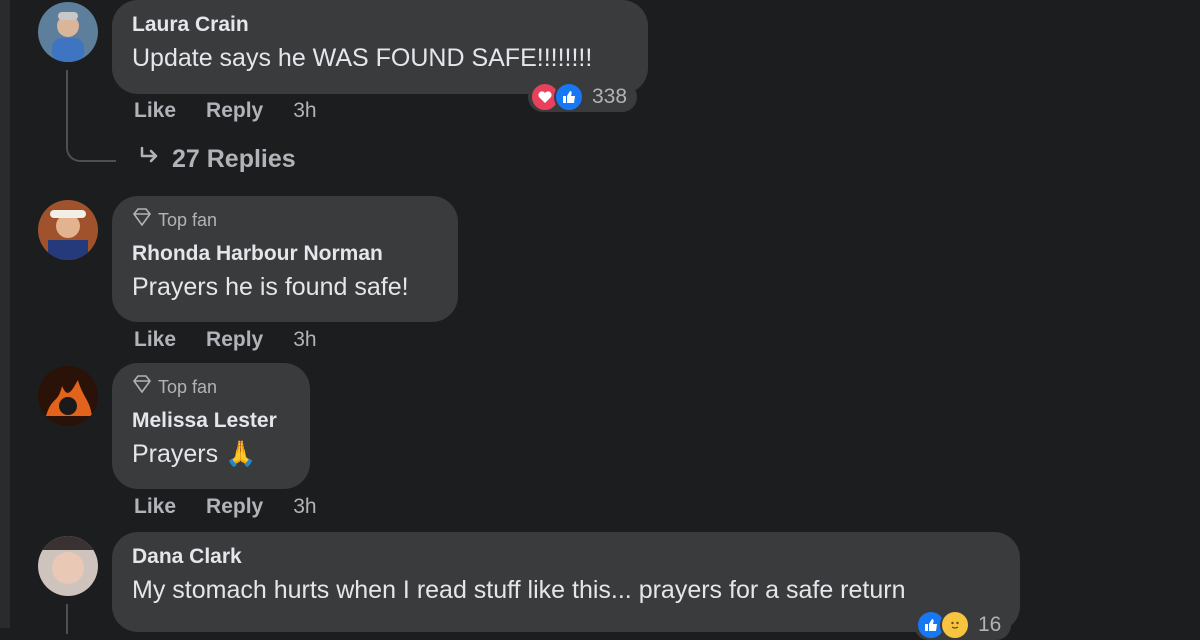 The width and height of the screenshot is (1200, 640). Describe the element at coordinates (362, 58) in the screenshot. I see `comment-text: Update says he WAS FOUND SAFE!!!!!!!!` at that location.